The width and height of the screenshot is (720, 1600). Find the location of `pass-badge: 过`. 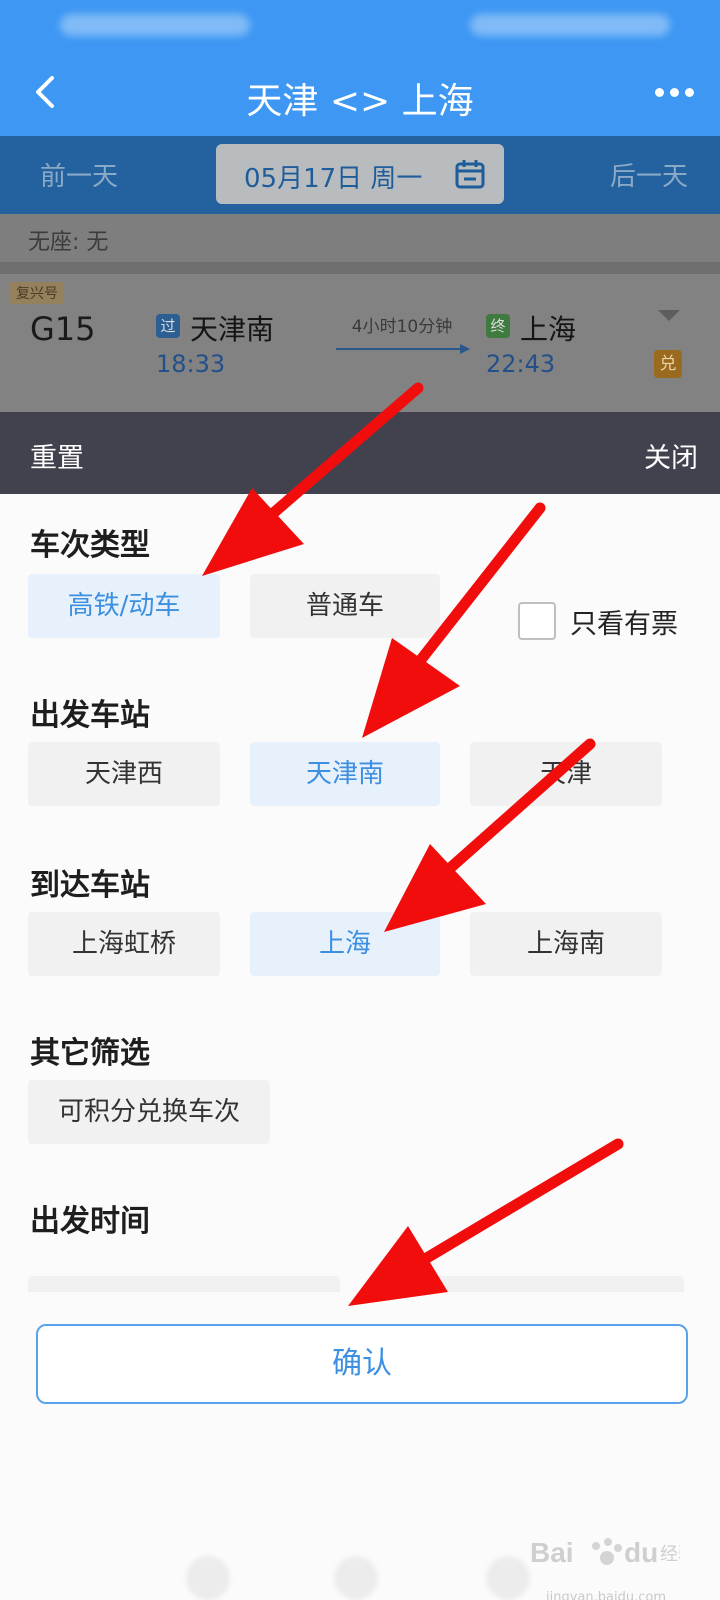

pass-badge: 过 is located at coordinates (168, 326).